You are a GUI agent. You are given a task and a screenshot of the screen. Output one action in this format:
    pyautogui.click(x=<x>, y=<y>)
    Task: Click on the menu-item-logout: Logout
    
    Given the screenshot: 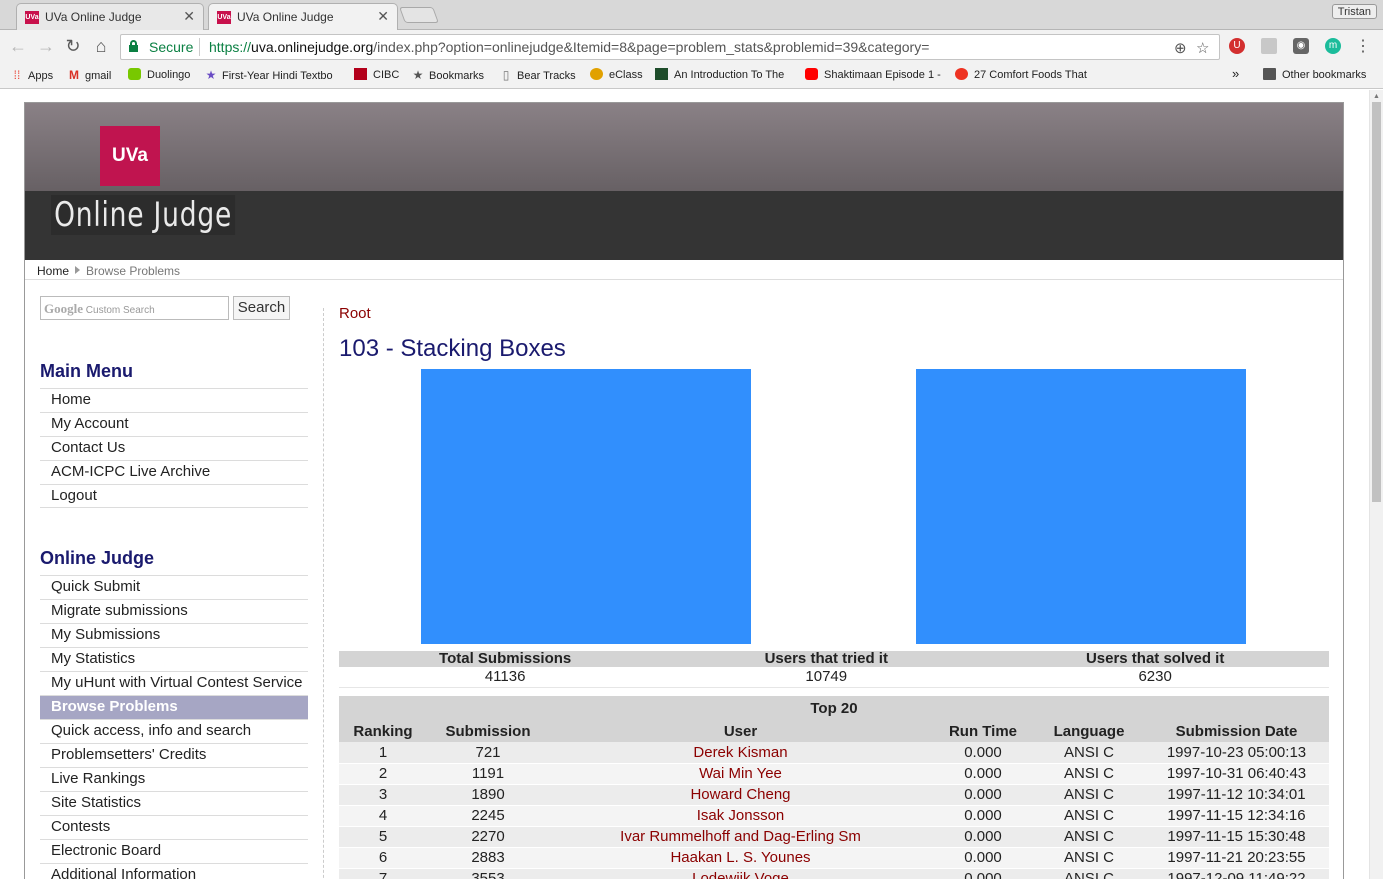 What is the action you would take?
    pyautogui.click(x=174, y=496)
    